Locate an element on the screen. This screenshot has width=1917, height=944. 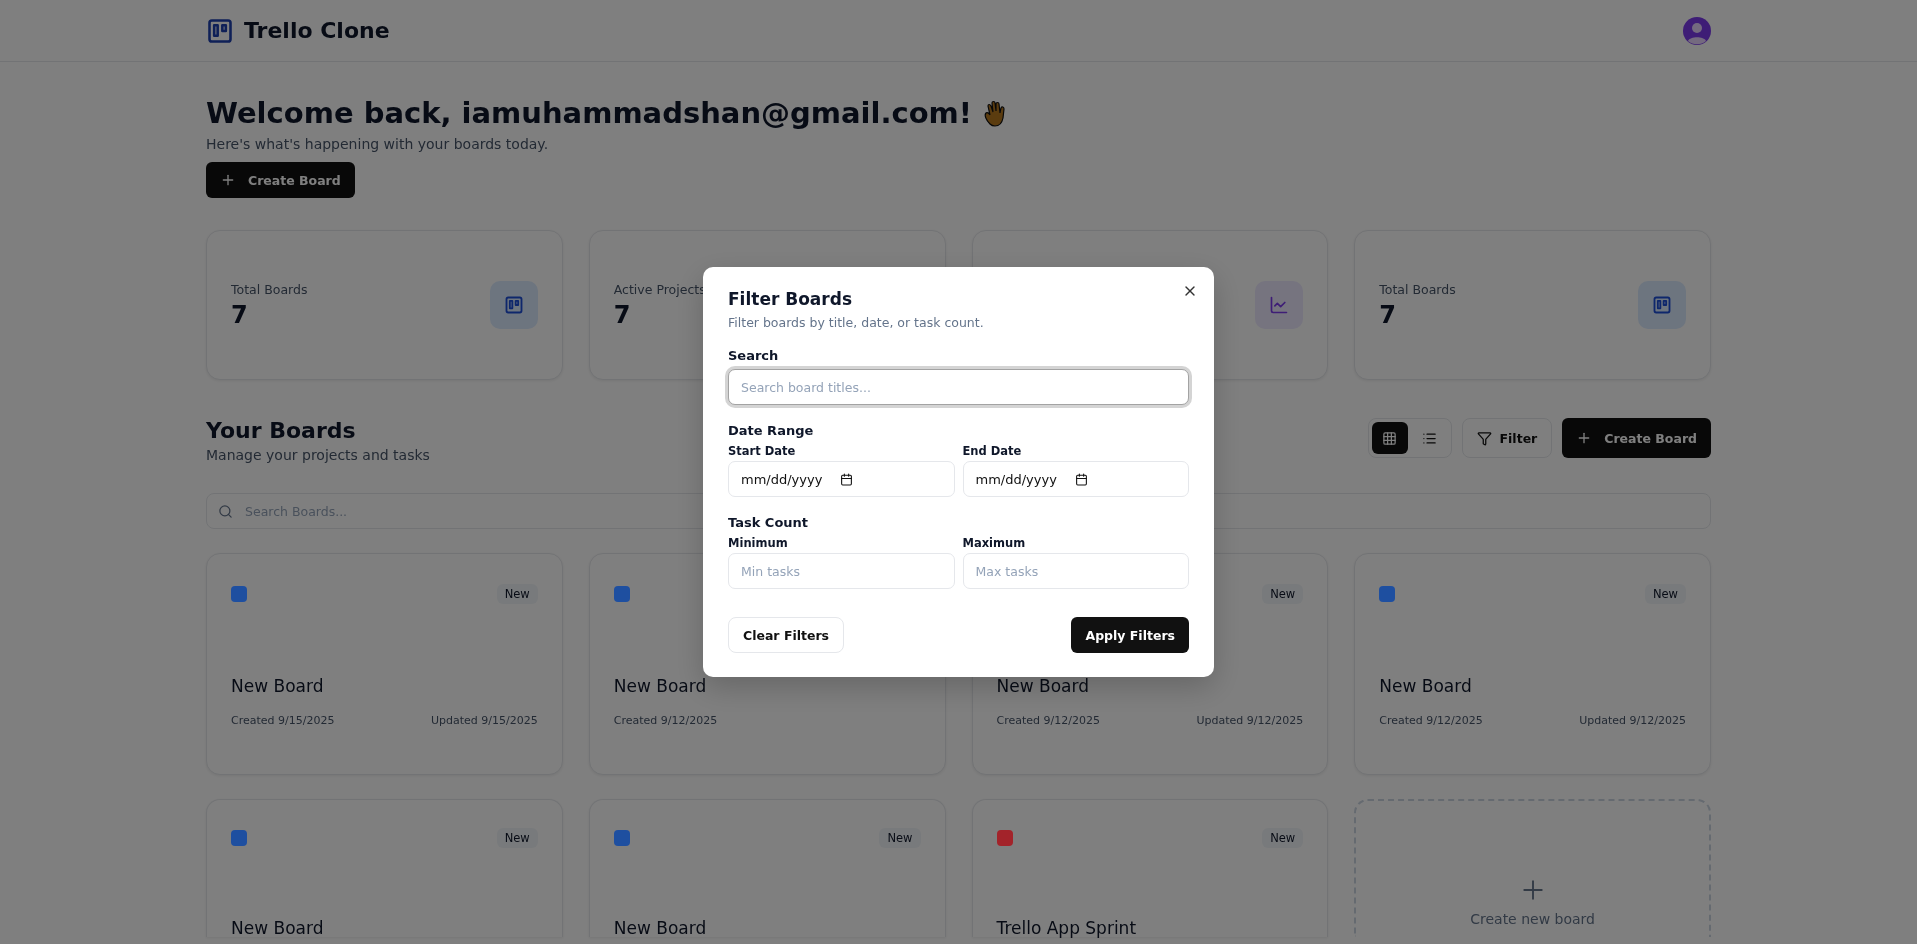
welcome-subtitle: Here's what's happening with your boards today. is located at coordinates (378, 144).